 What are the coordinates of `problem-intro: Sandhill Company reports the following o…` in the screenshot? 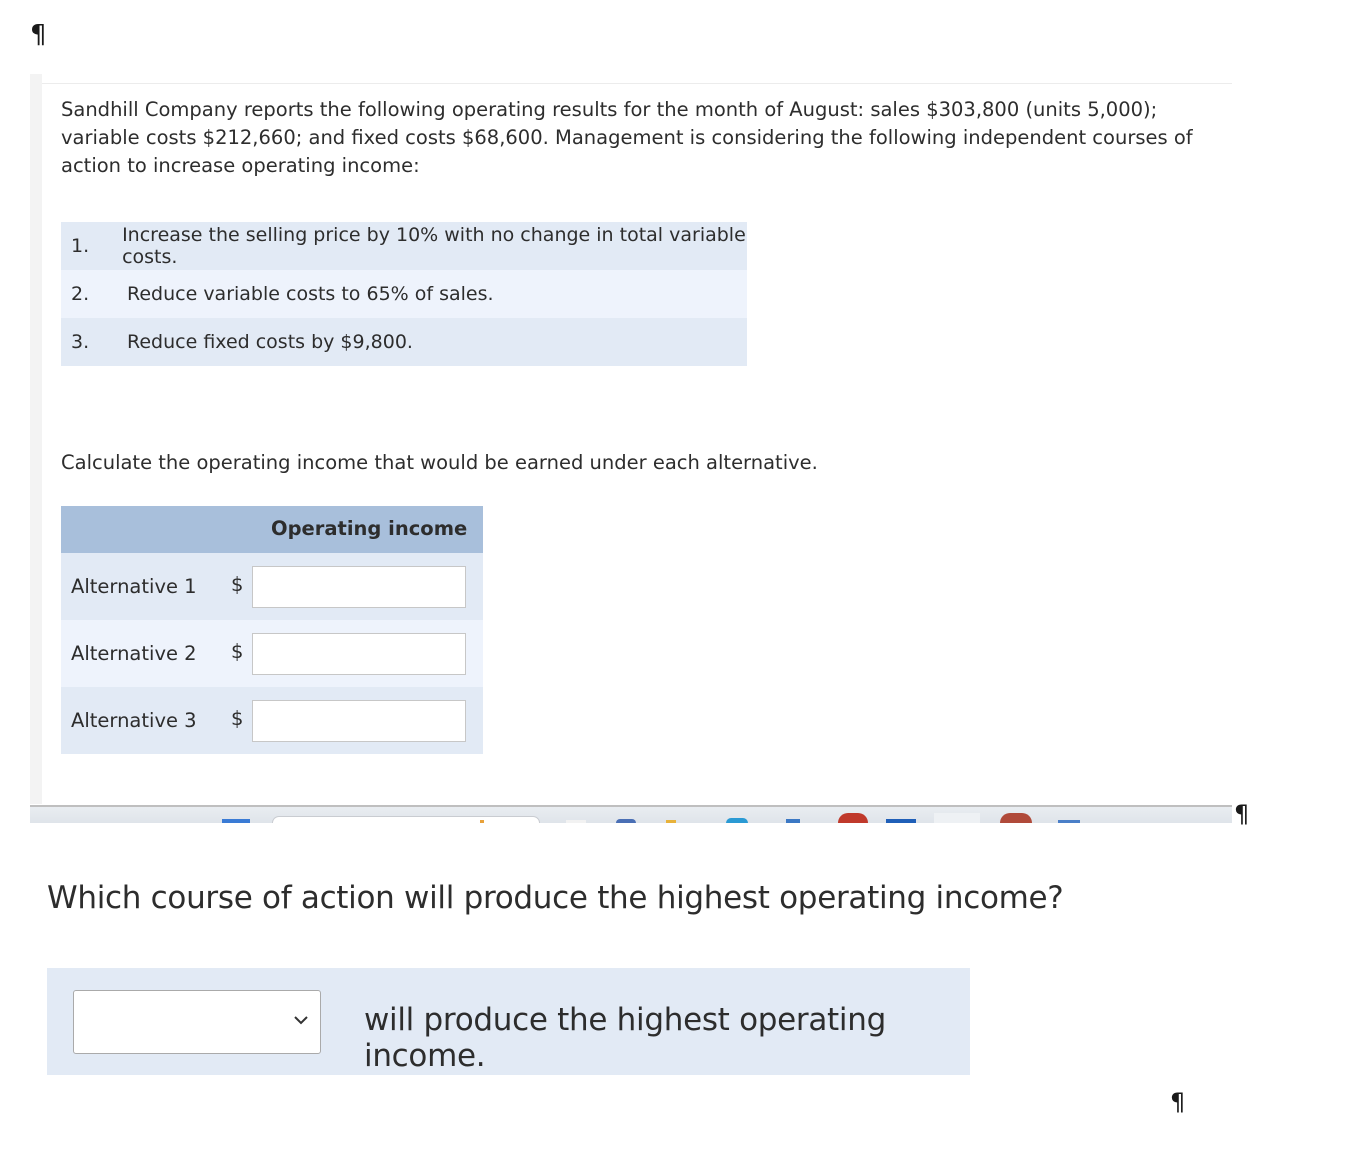 It's located at (627, 137).